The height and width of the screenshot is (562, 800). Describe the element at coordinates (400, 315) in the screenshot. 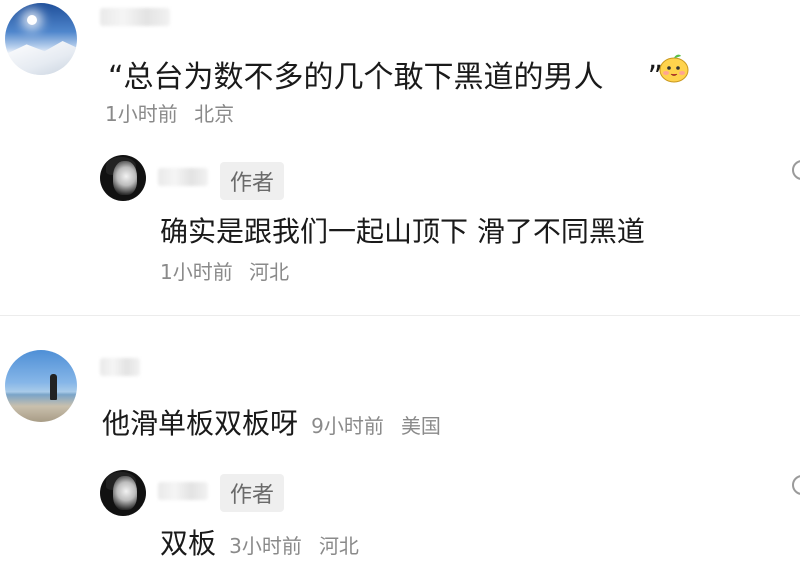

I see `divider` at that location.